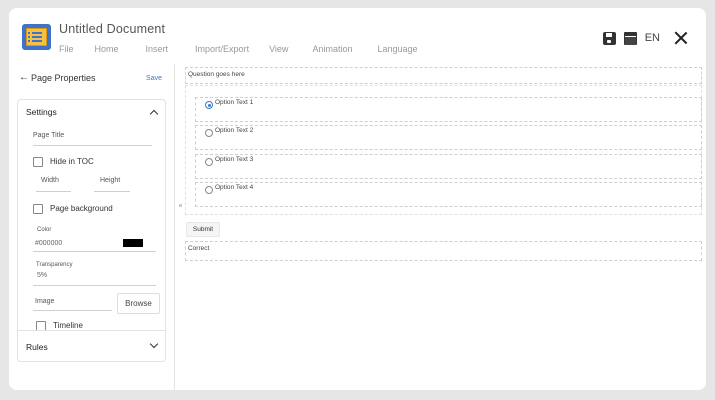  Describe the element at coordinates (154, 344) in the screenshot. I see `chevron-down-icon` at that location.